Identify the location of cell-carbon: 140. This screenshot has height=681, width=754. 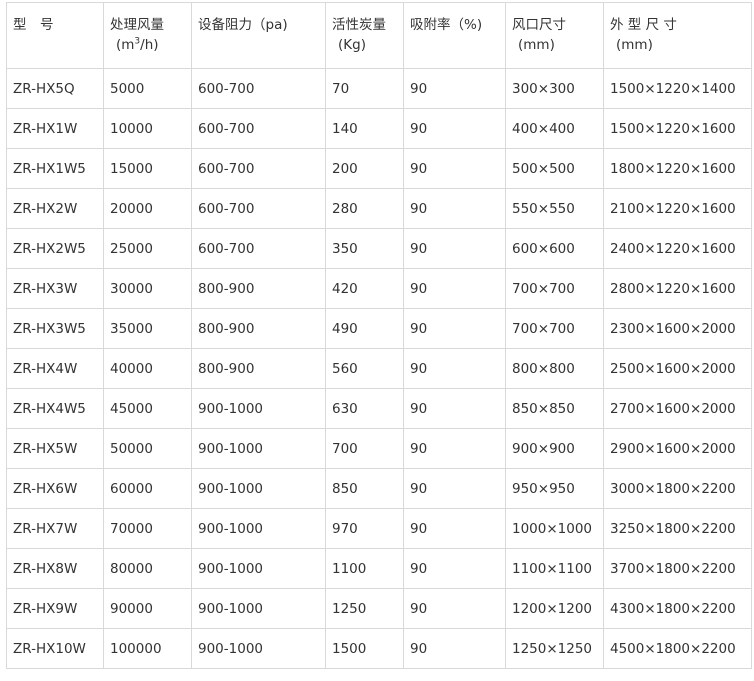
(364, 128).